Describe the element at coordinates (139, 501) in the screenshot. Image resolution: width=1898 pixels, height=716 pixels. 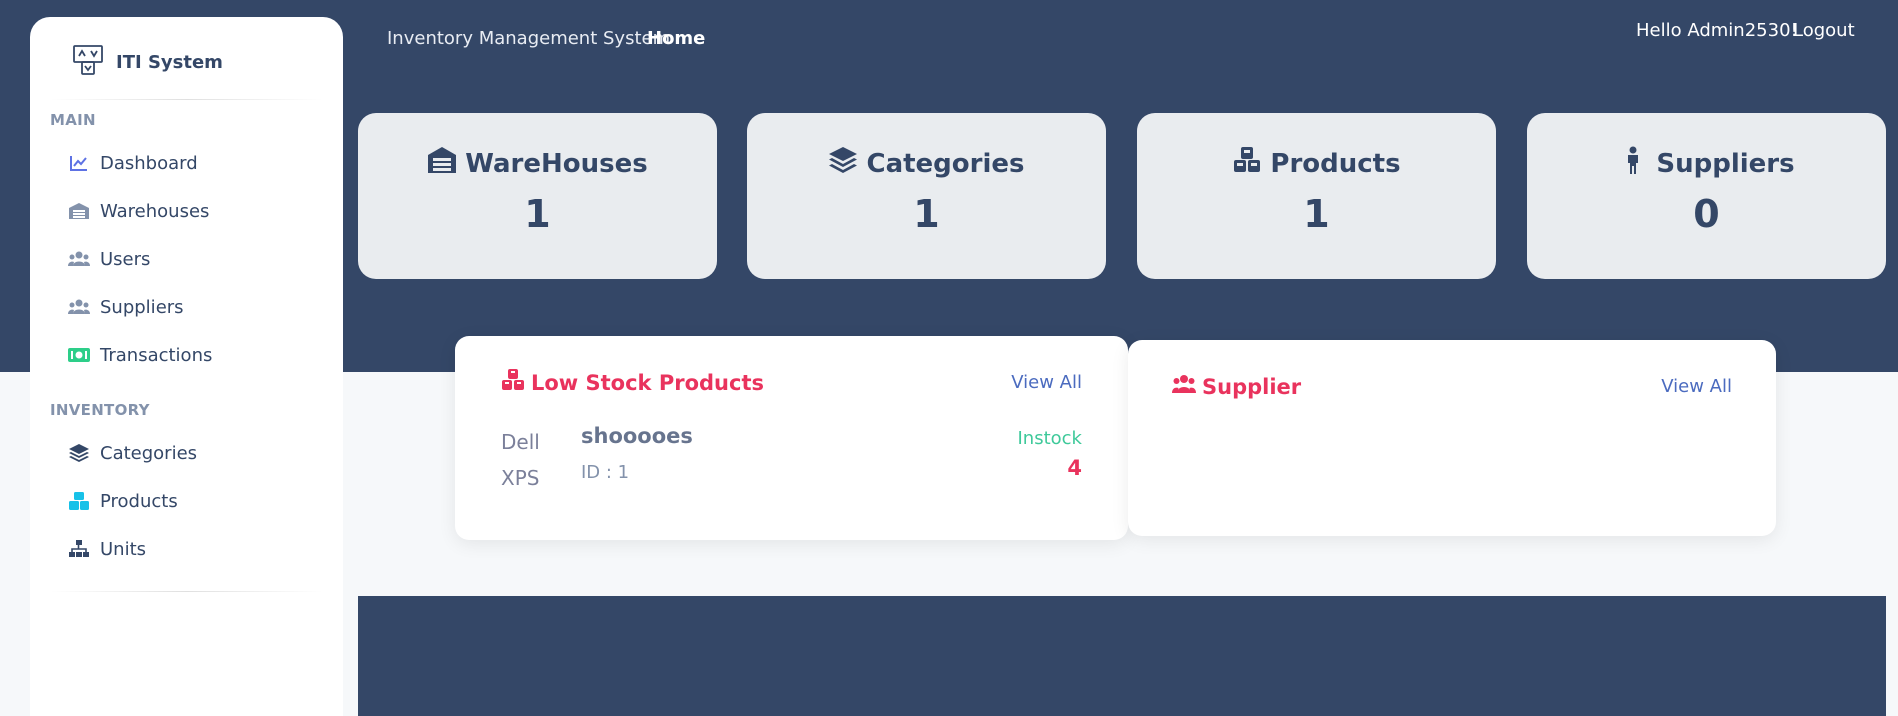
I see `sidebar-item-label: Products` at that location.